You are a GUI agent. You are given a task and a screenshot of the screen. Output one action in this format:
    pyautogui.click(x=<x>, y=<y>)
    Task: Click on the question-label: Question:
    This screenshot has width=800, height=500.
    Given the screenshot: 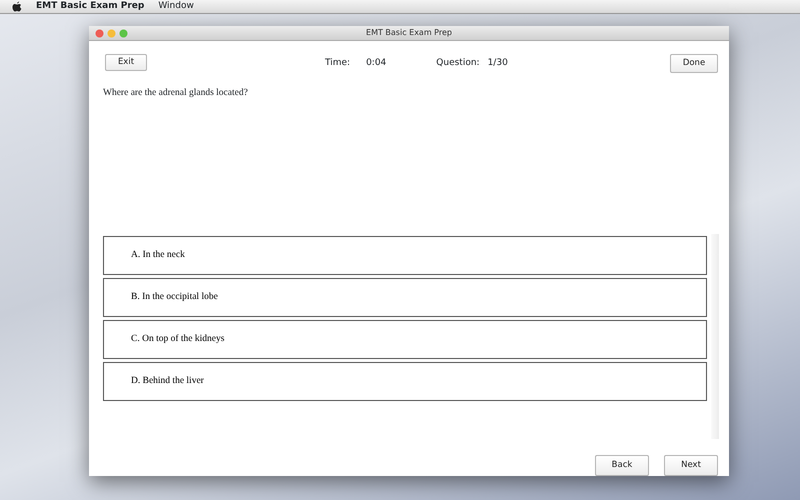 What is the action you would take?
    pyautogui.click(x=458, y=63)
    